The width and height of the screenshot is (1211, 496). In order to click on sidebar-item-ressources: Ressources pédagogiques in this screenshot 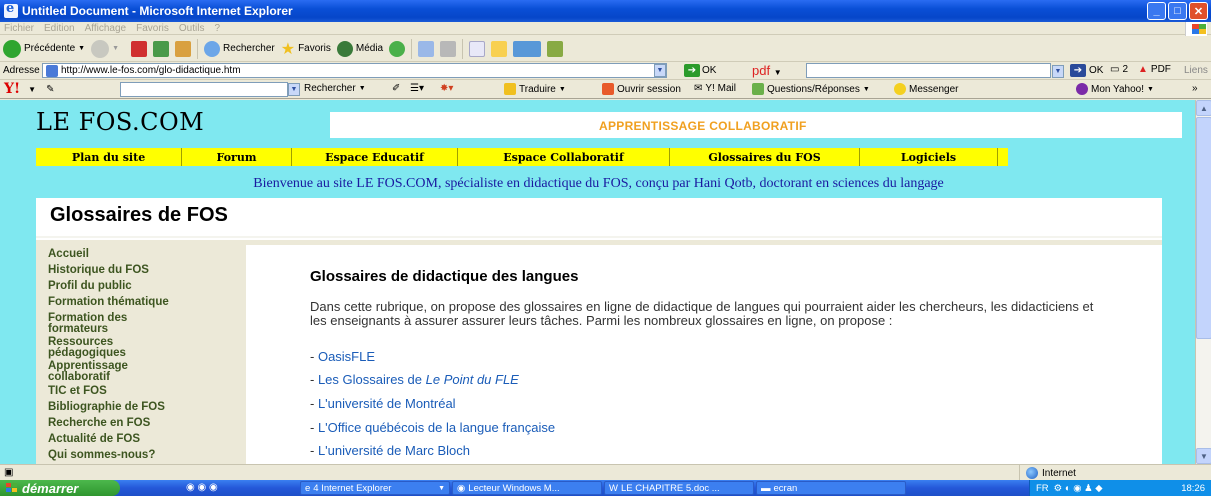, I will do `click(118, 347)`.